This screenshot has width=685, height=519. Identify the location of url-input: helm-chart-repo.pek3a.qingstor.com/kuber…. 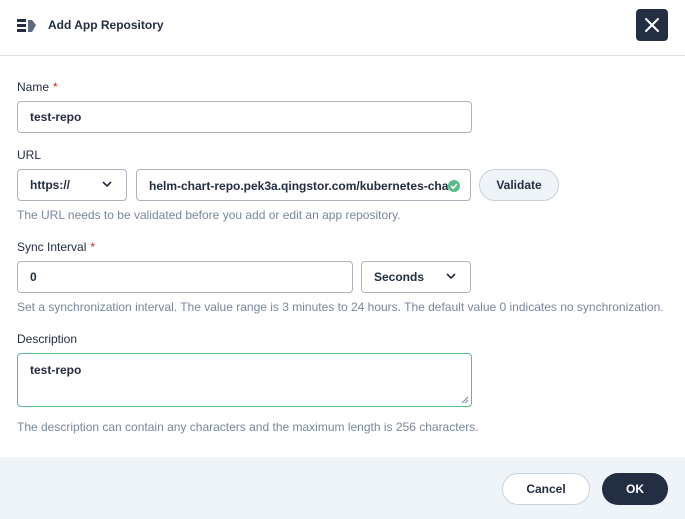
(303, 185).